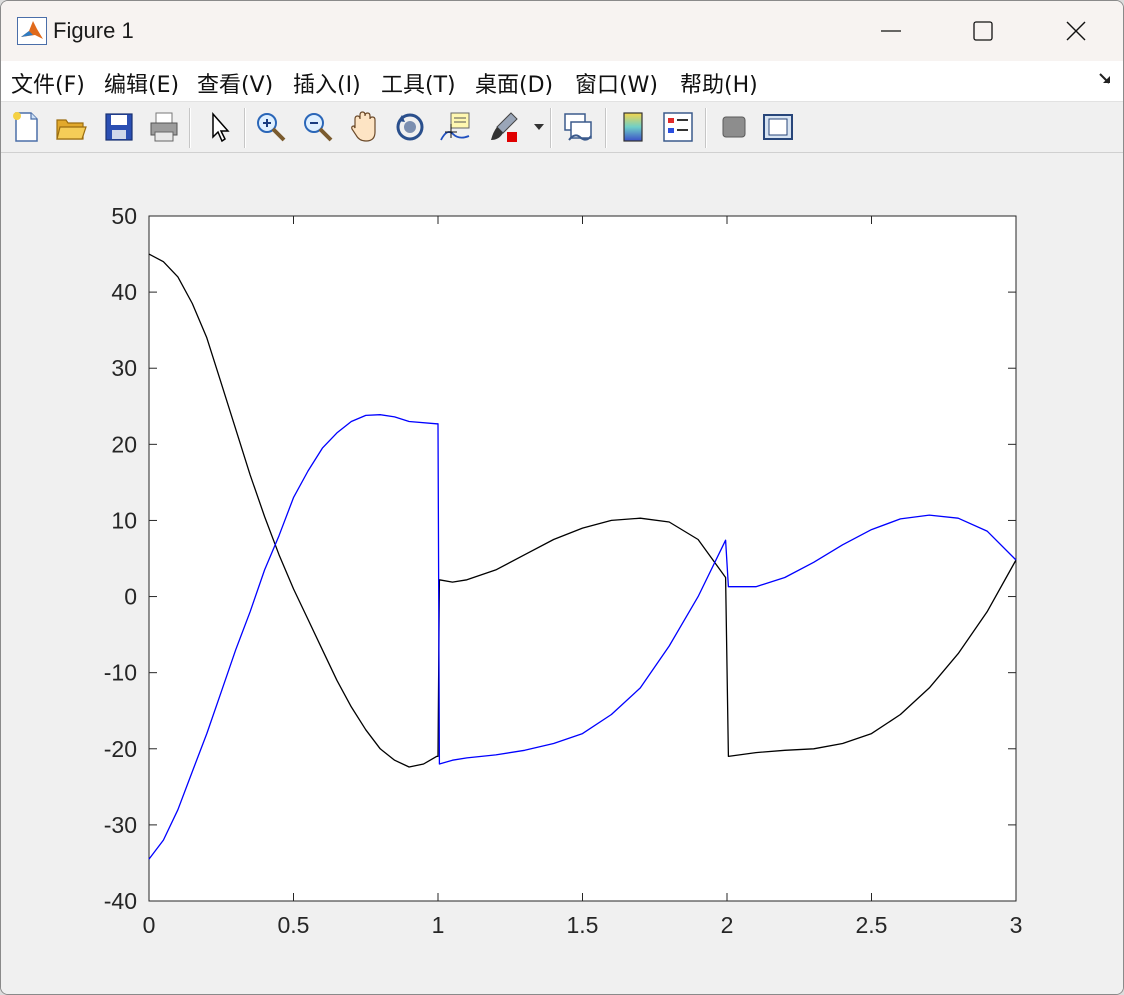 This screenshot has height=995, width=1124. Describe the element at coordinates (616, 83) in the screenshot. I see `menu-window: 窗口(W)` at that location.